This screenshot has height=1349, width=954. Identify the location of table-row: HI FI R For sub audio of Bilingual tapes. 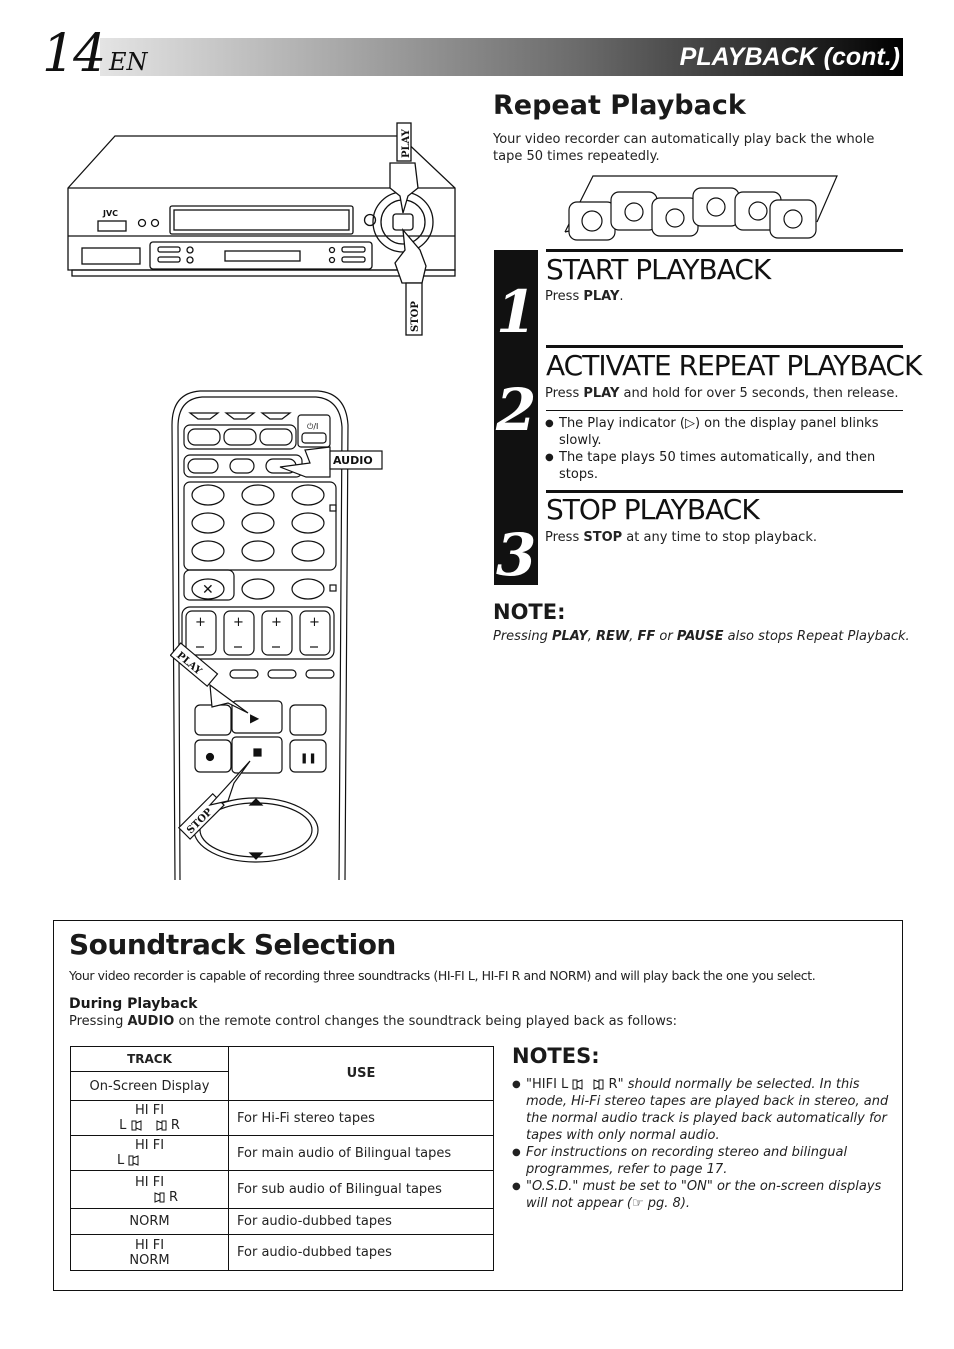
(282, 1189).